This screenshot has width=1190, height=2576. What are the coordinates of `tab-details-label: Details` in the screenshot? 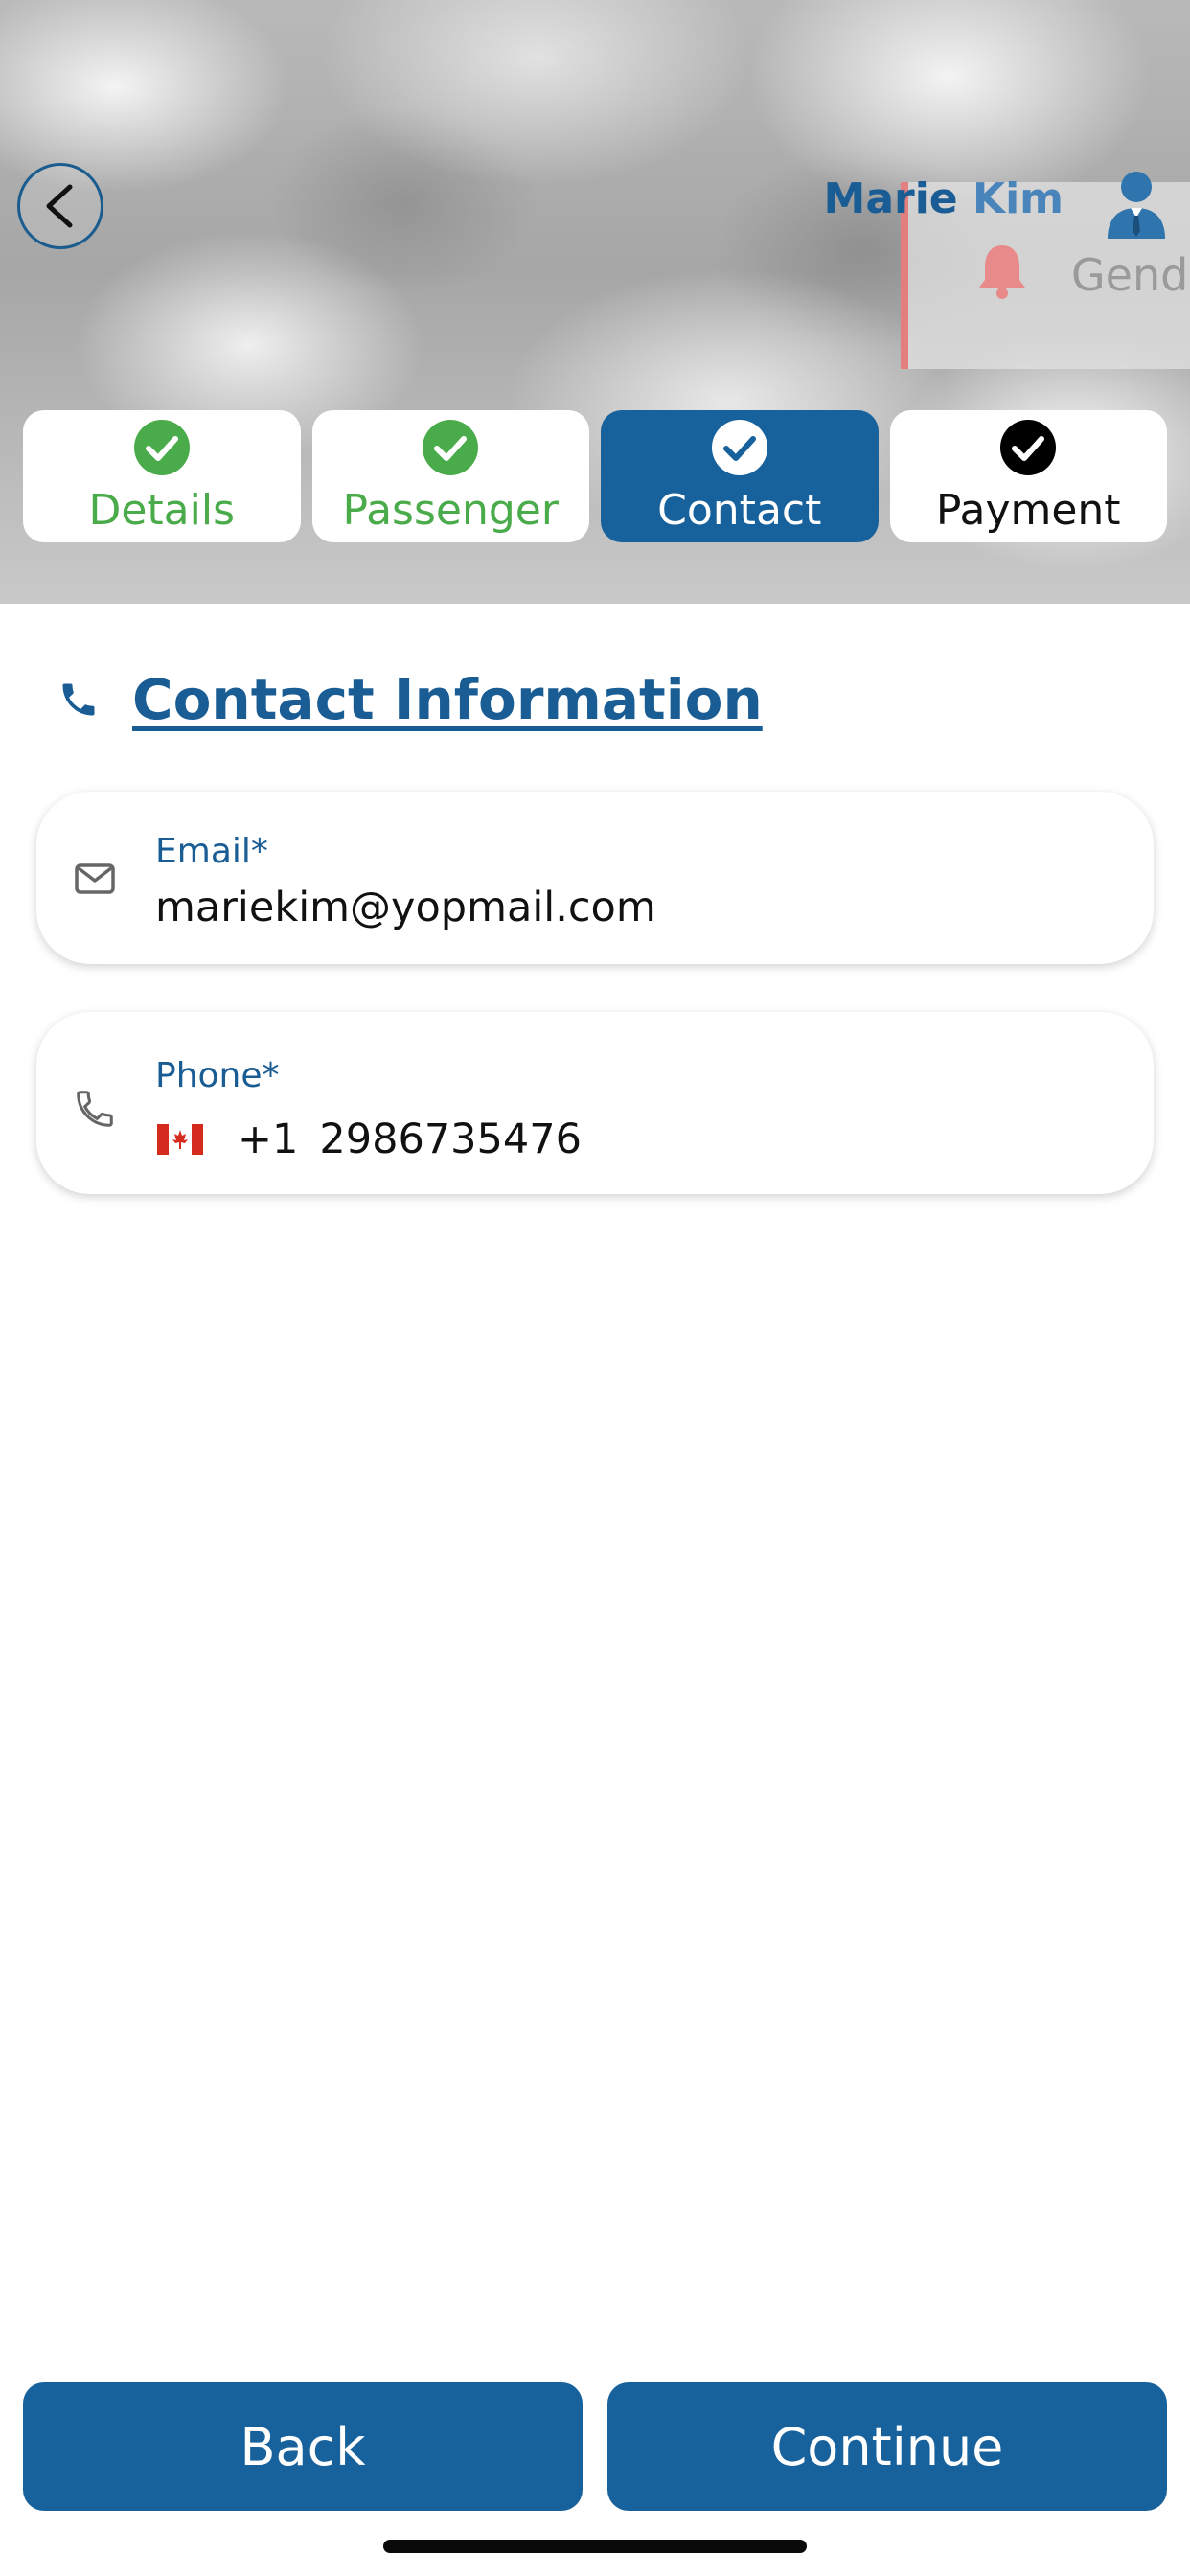 It's located at (162, 510).